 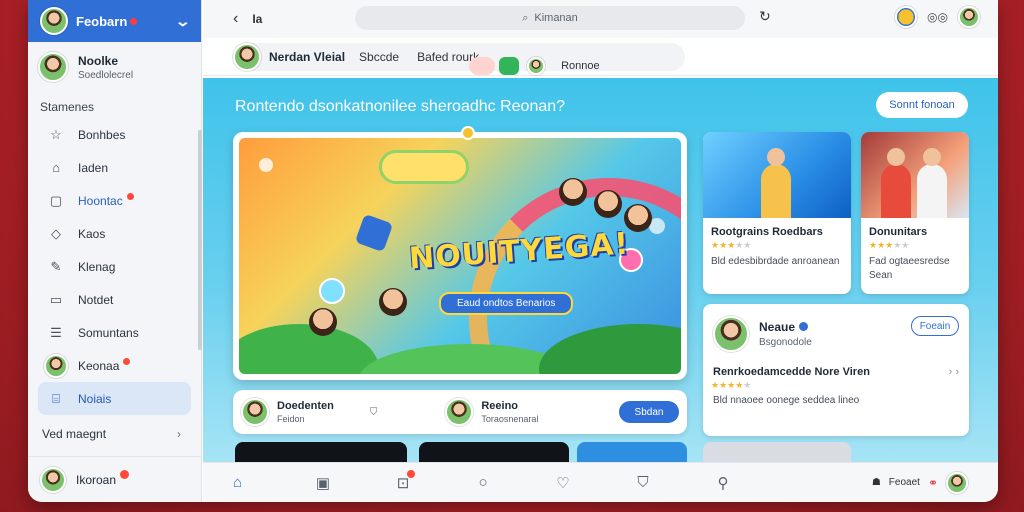 I want to click on pin-icon: ⚲, so click(x=723, y=483).